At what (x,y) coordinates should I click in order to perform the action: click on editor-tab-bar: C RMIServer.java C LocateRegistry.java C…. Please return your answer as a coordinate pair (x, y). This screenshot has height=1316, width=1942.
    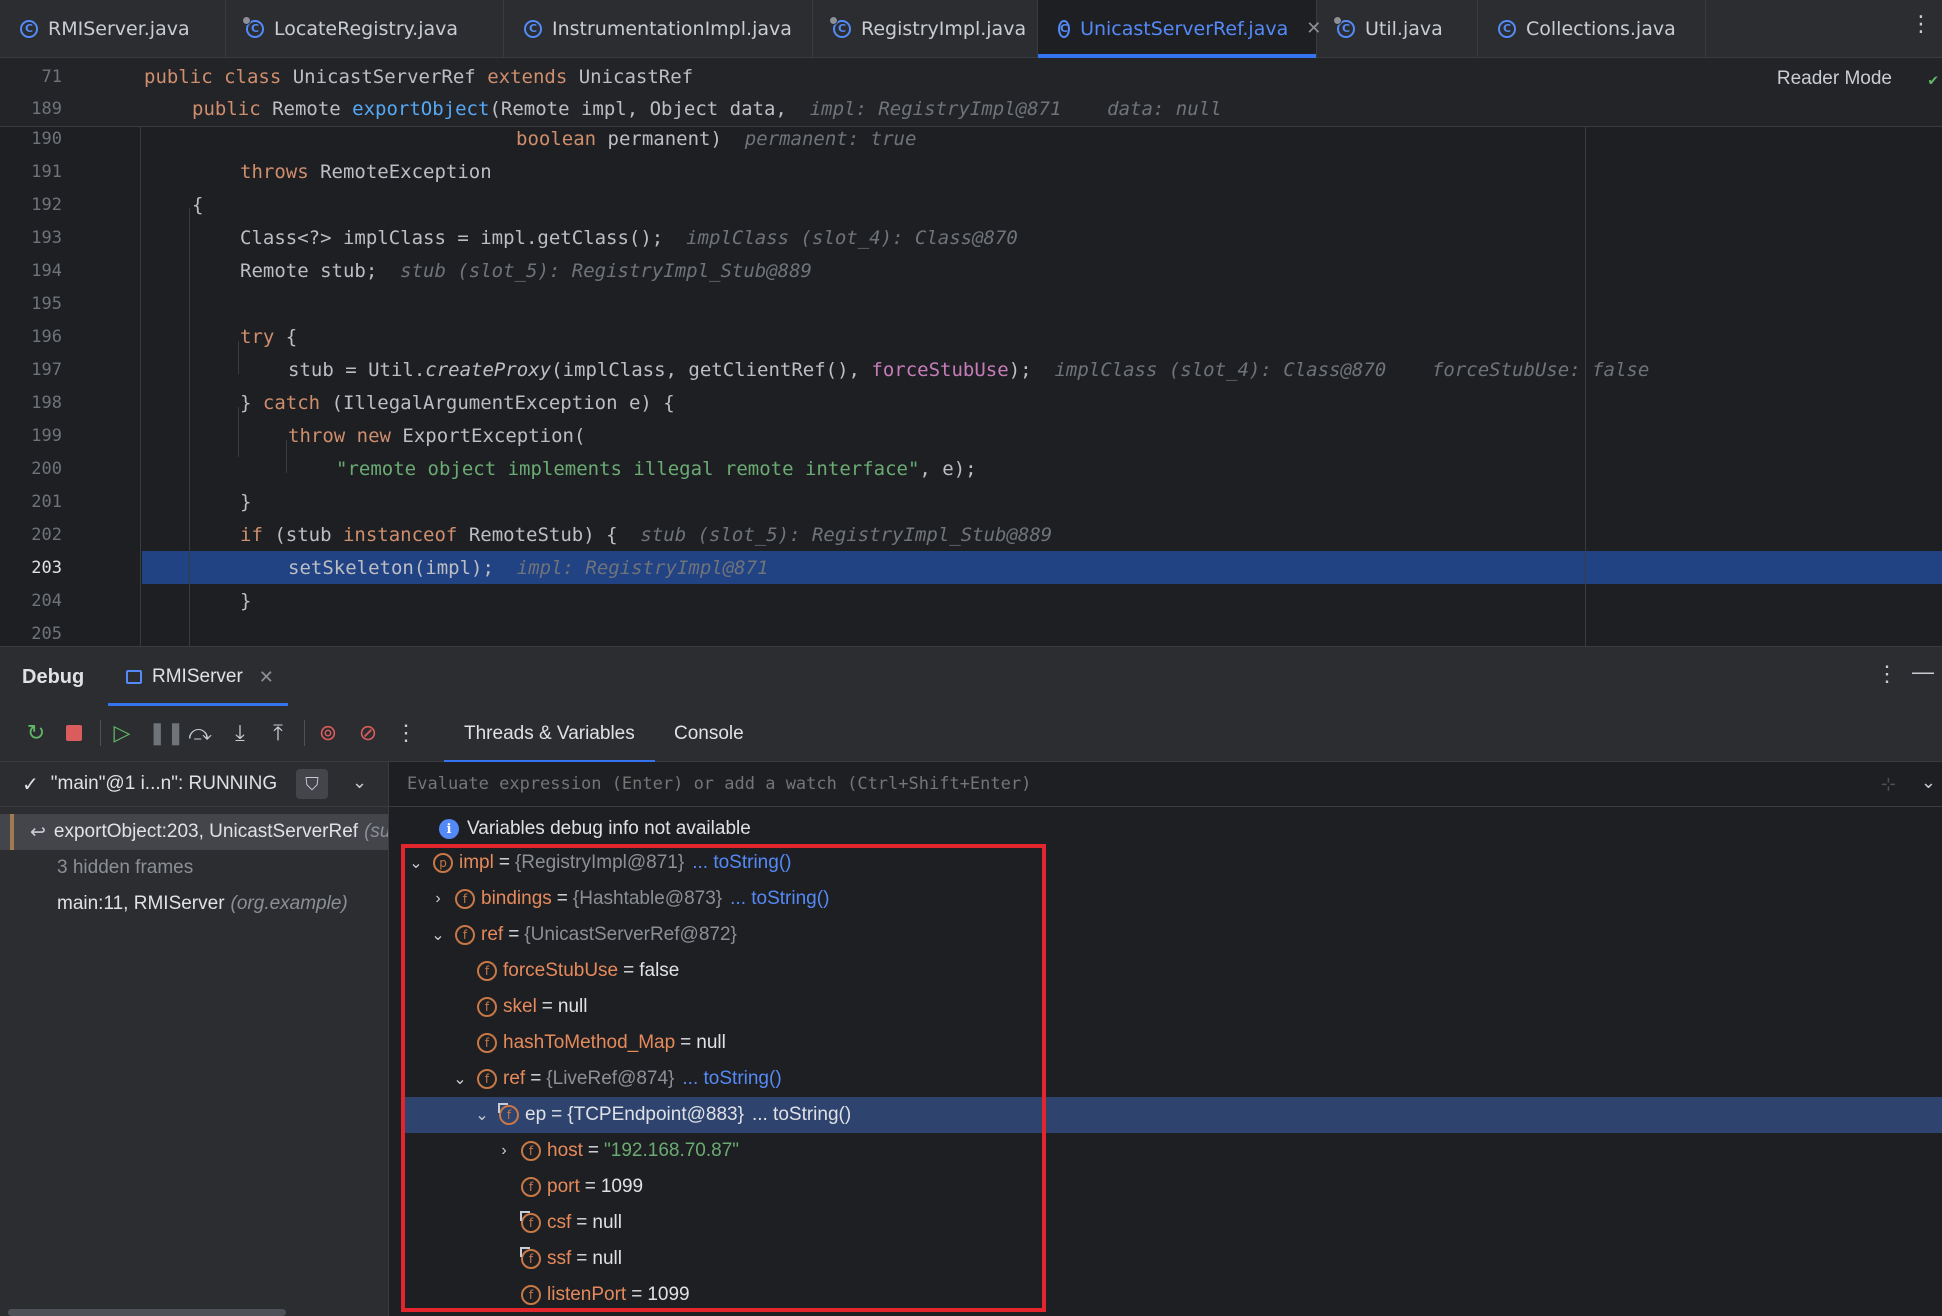
    Looking at the image, I should click on (971, 29).